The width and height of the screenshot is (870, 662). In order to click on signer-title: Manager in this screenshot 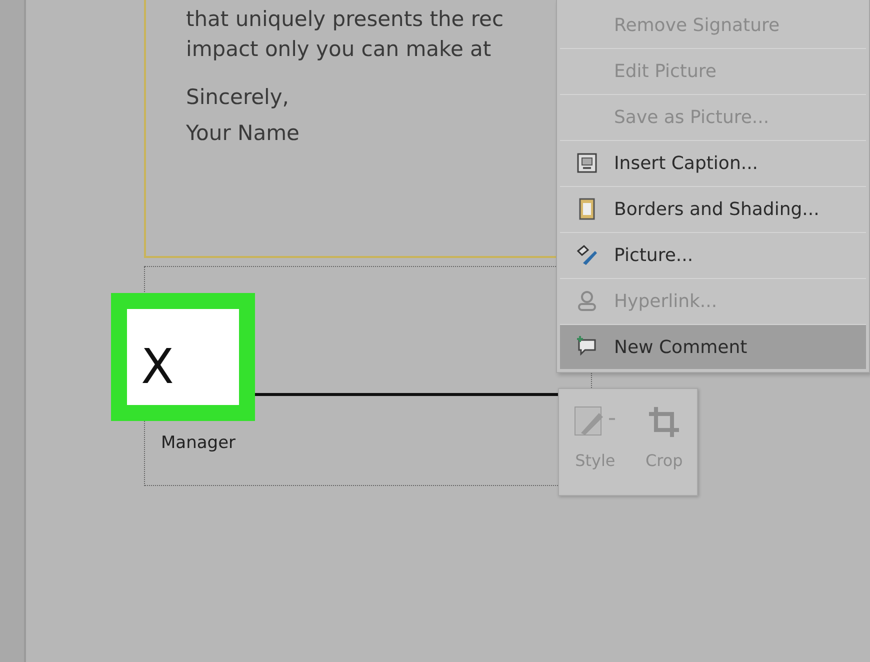, I will do `click(198, 443)`.